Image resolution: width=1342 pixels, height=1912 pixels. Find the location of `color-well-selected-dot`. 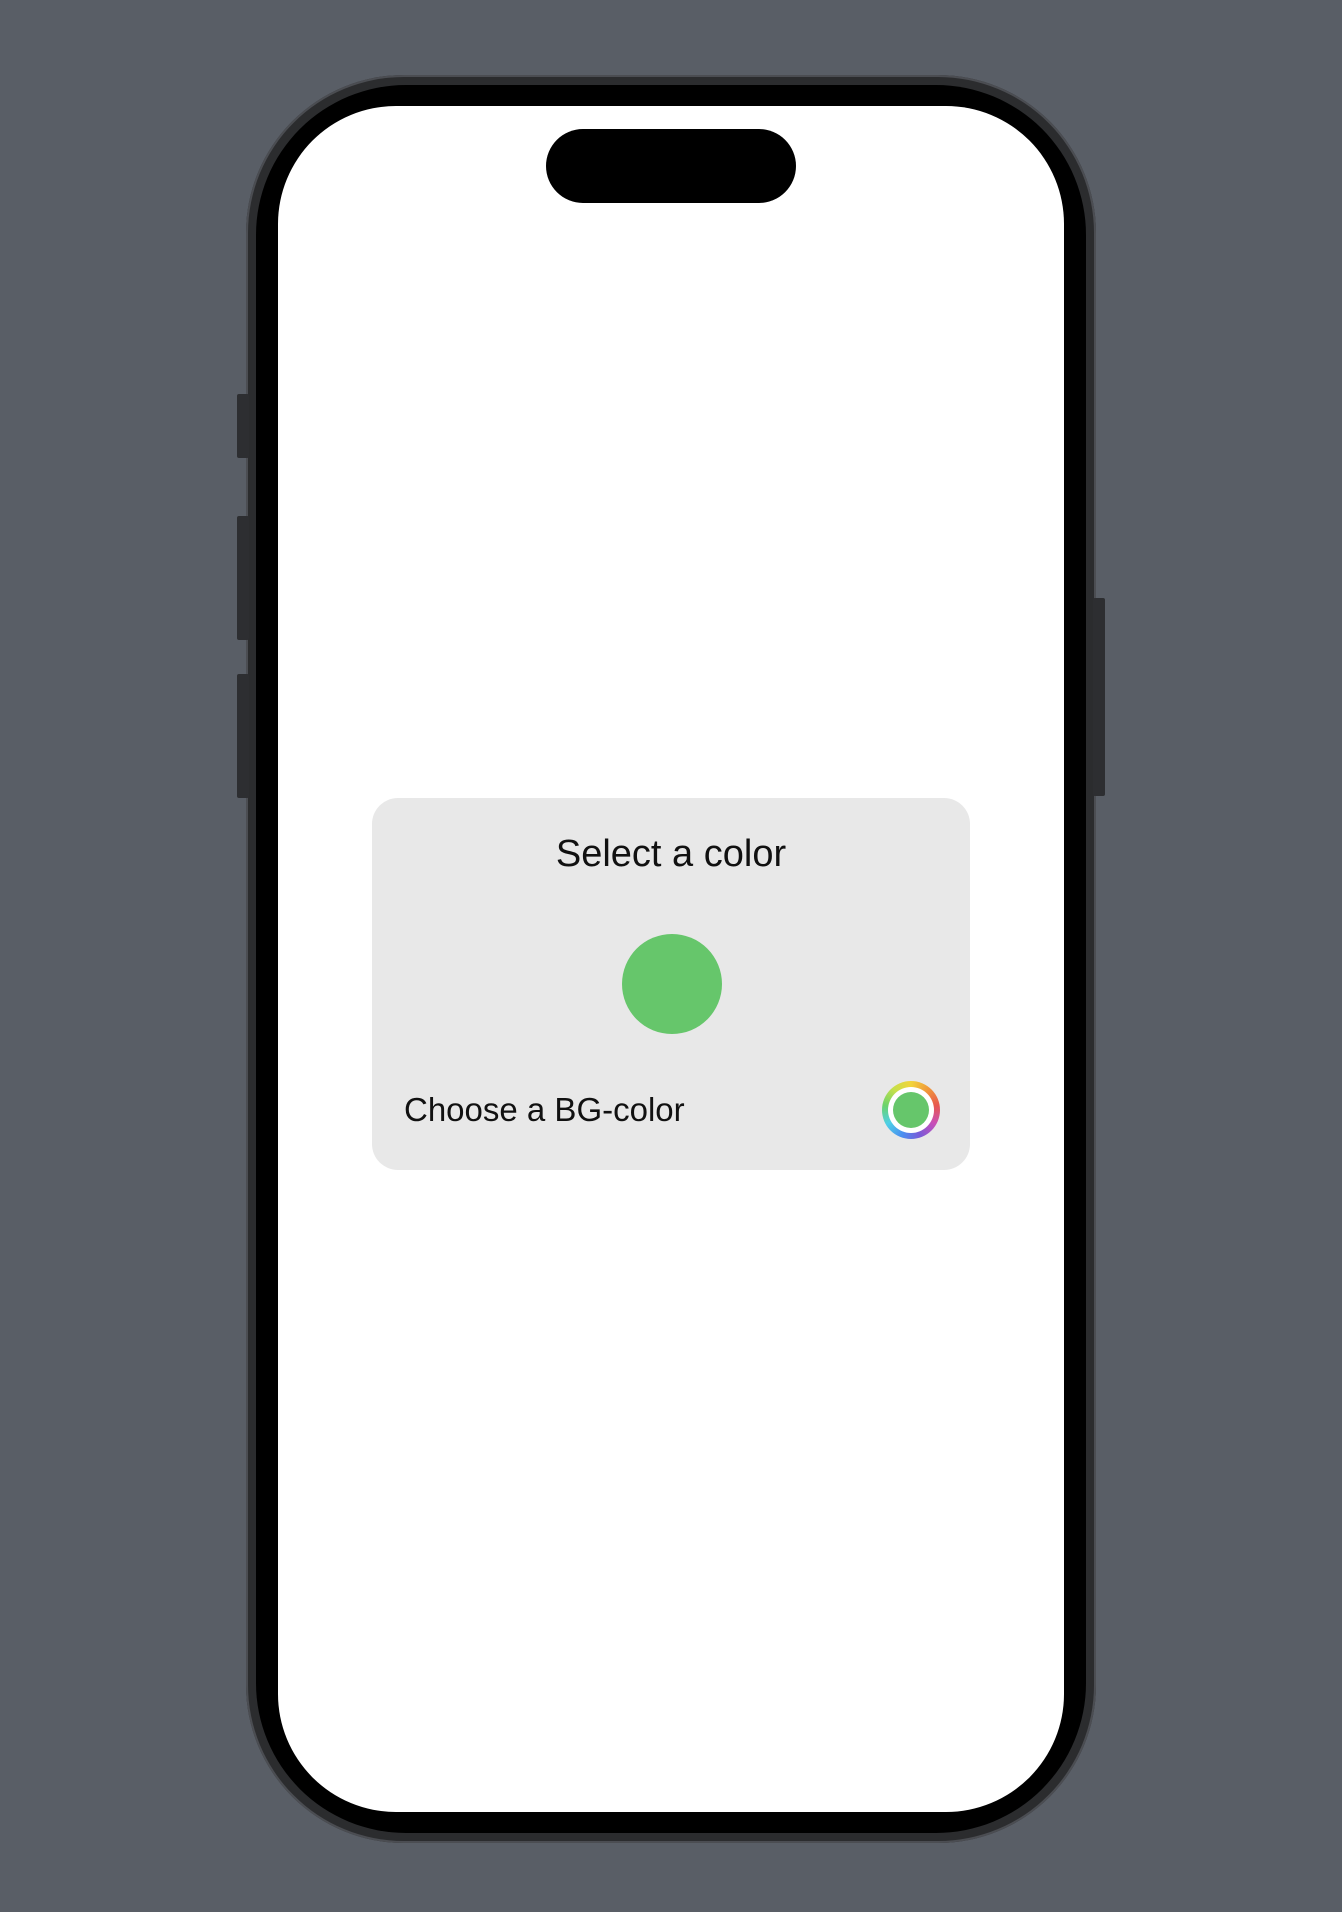

color-well-selected-dot is located at coordinates (911, 1110).